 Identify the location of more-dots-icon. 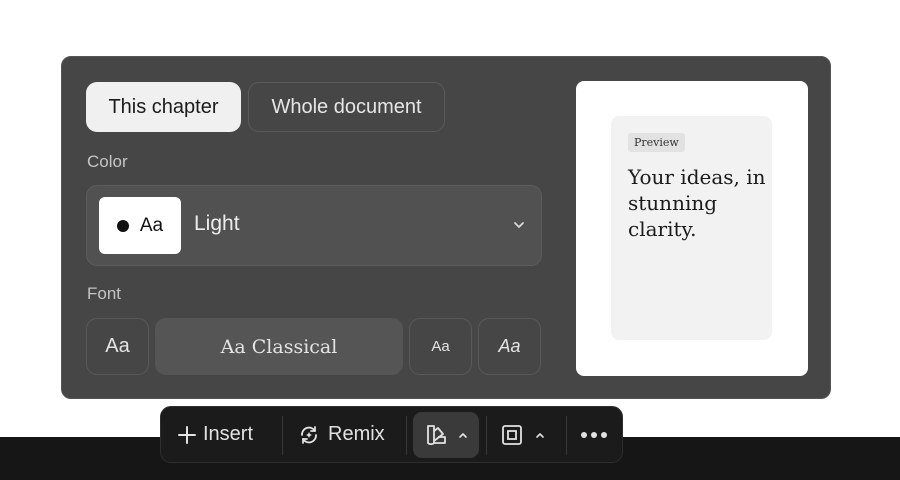
(594, 434).